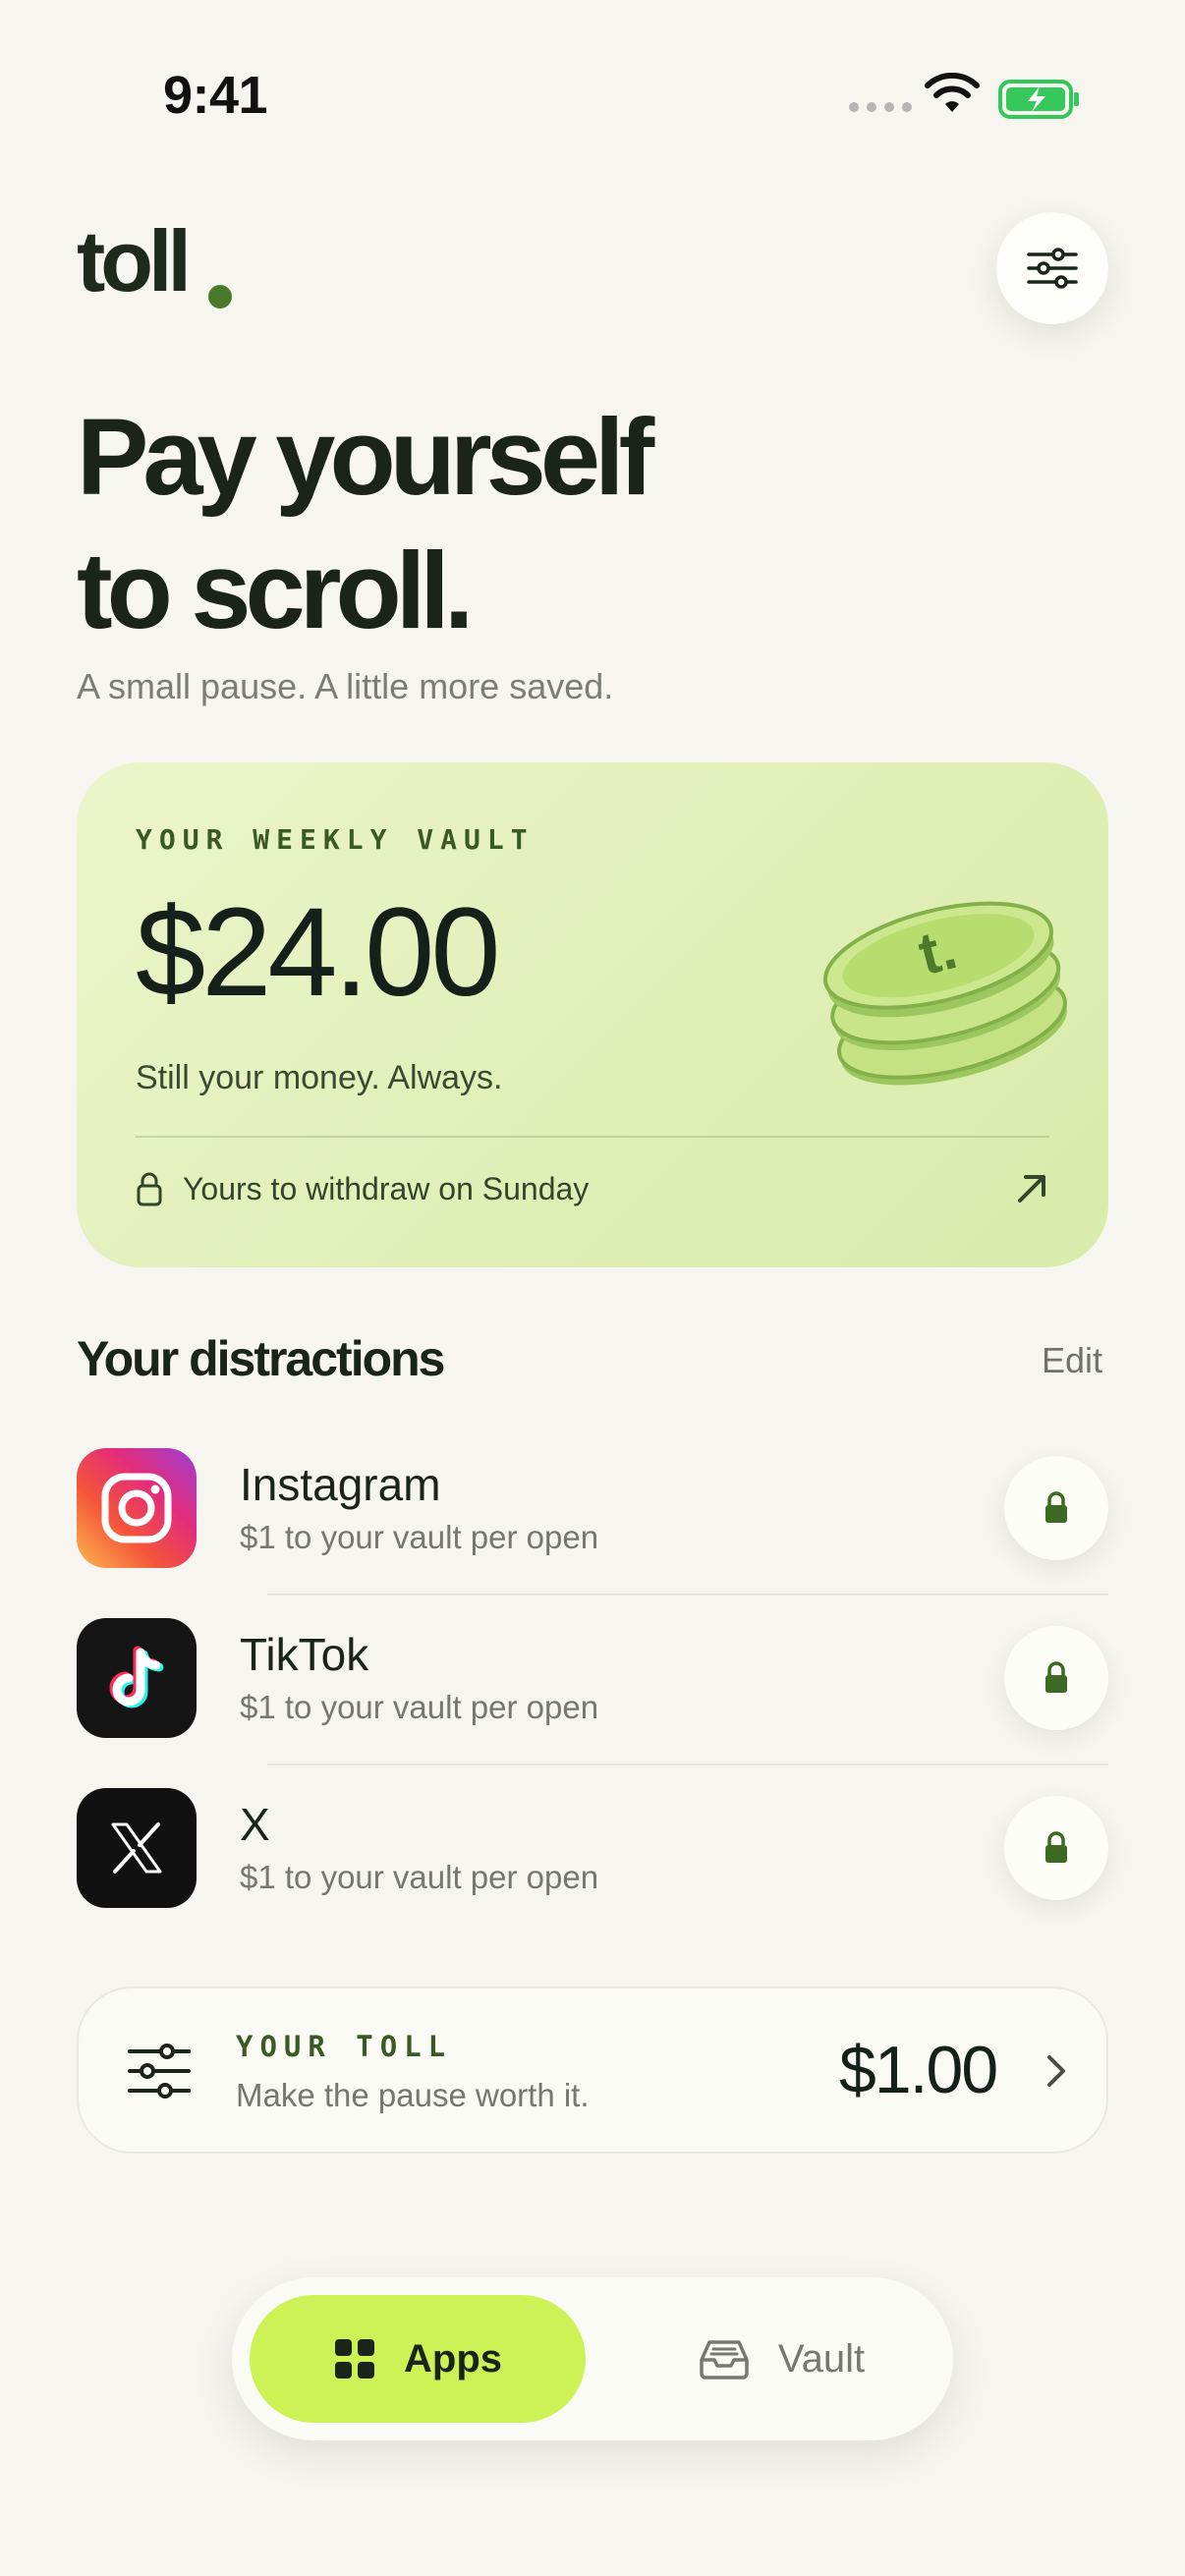 This screenshot has height=2576, width=1185. I want to click on status-time: 9:41, so click(216, 95).